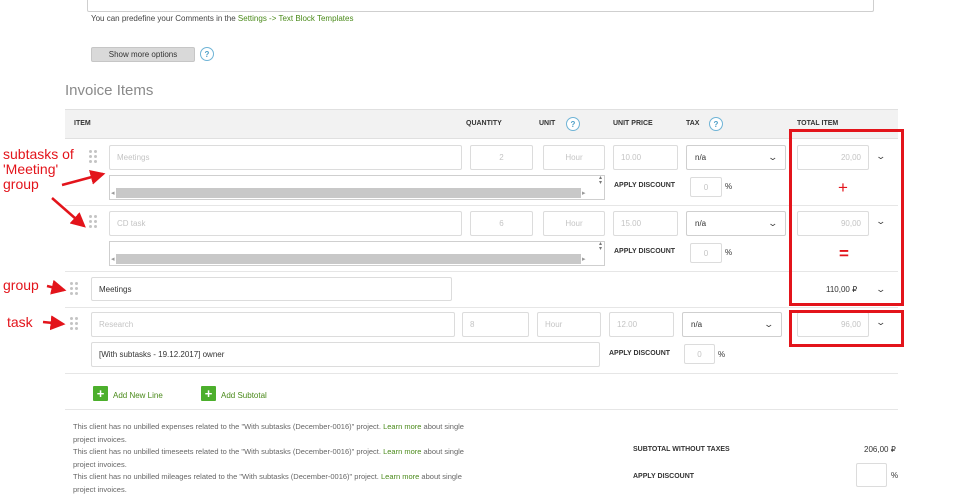  I want to click on header-unit: UNIT, so click(547, 123).